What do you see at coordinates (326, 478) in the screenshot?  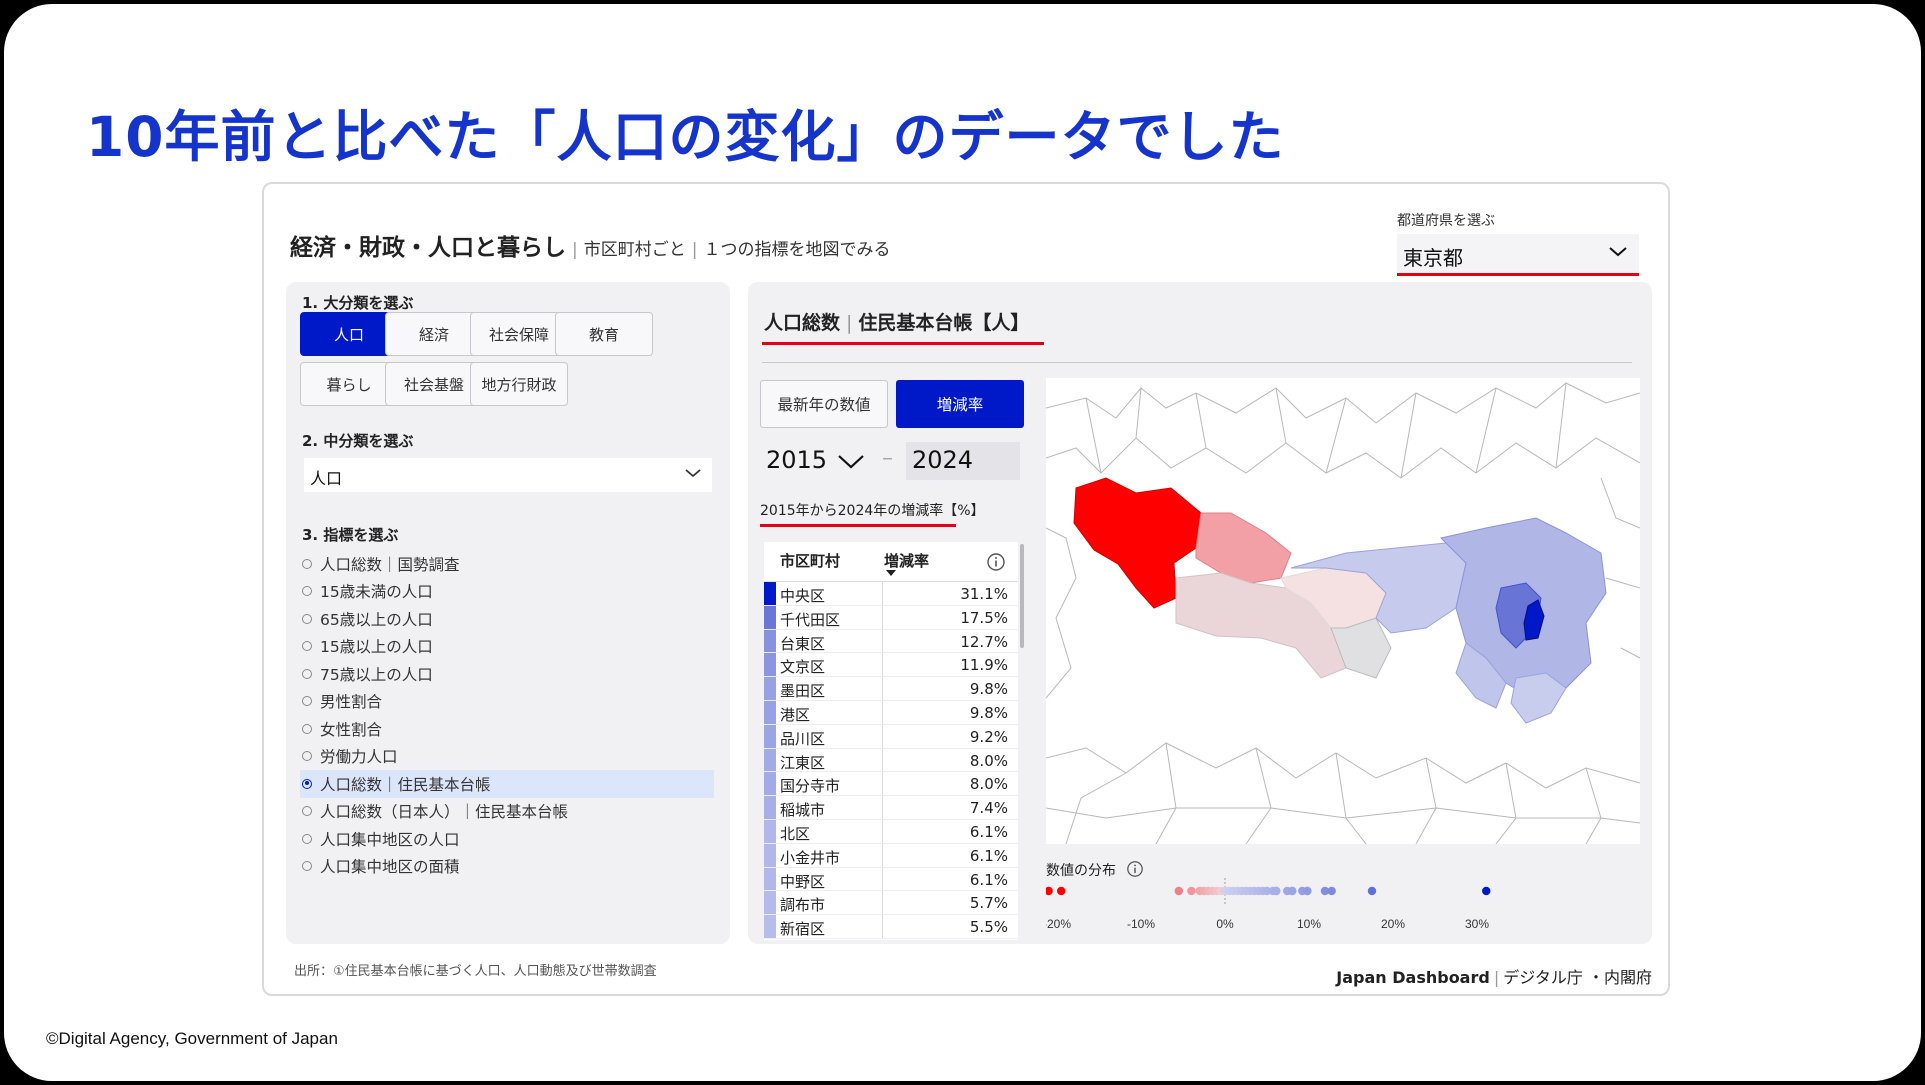 I see `subcategory-value: 人口` at bounding box center [326, 478].